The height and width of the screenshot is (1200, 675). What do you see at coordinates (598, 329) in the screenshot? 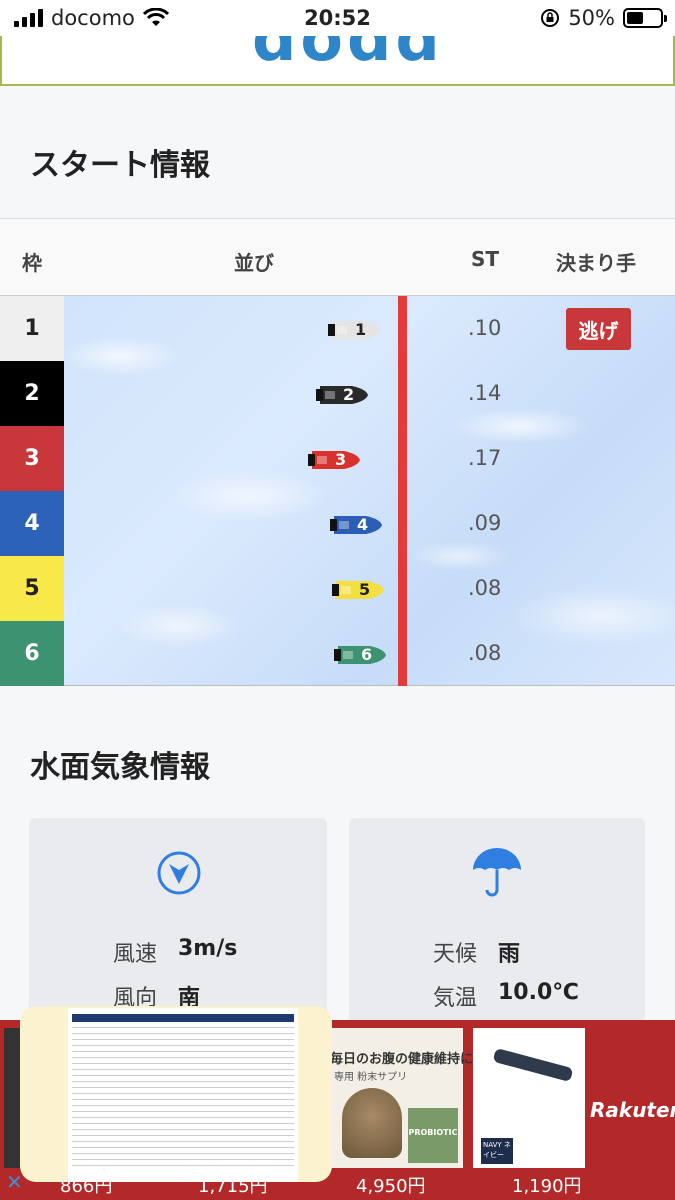
I see `kimarite-badge: 逃げ` at bounding box center [598, 329].